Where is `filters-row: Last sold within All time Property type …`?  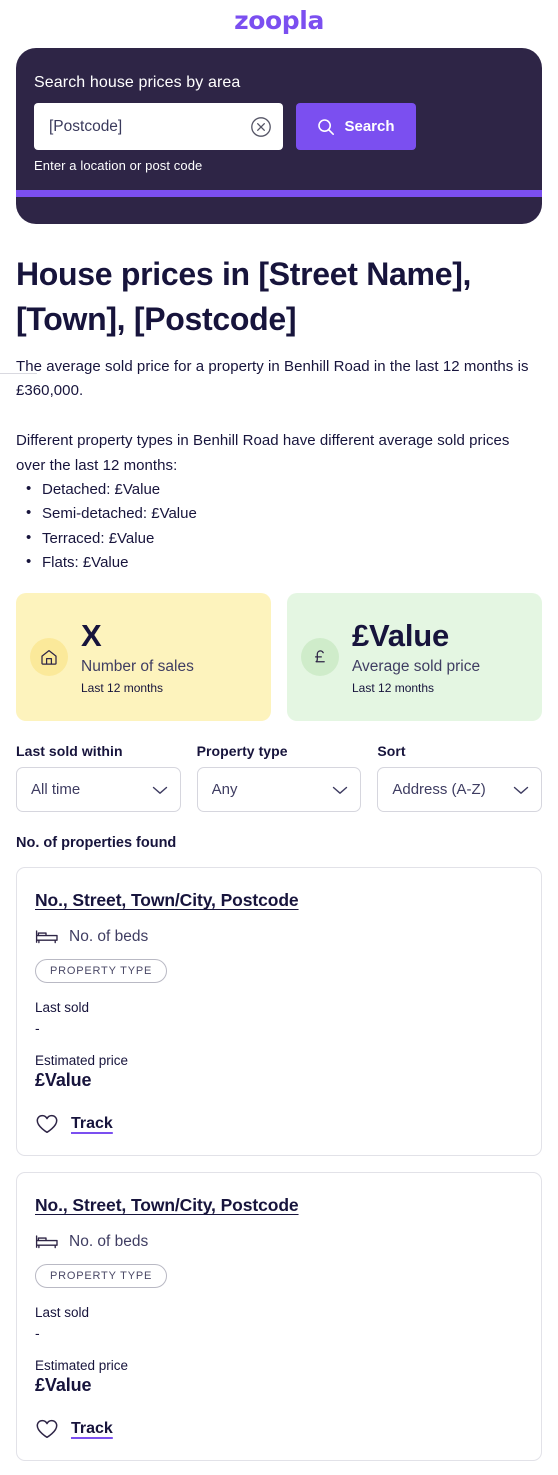 filters-row: Last sold within All time Property type … is located at coordinates (279, 778).